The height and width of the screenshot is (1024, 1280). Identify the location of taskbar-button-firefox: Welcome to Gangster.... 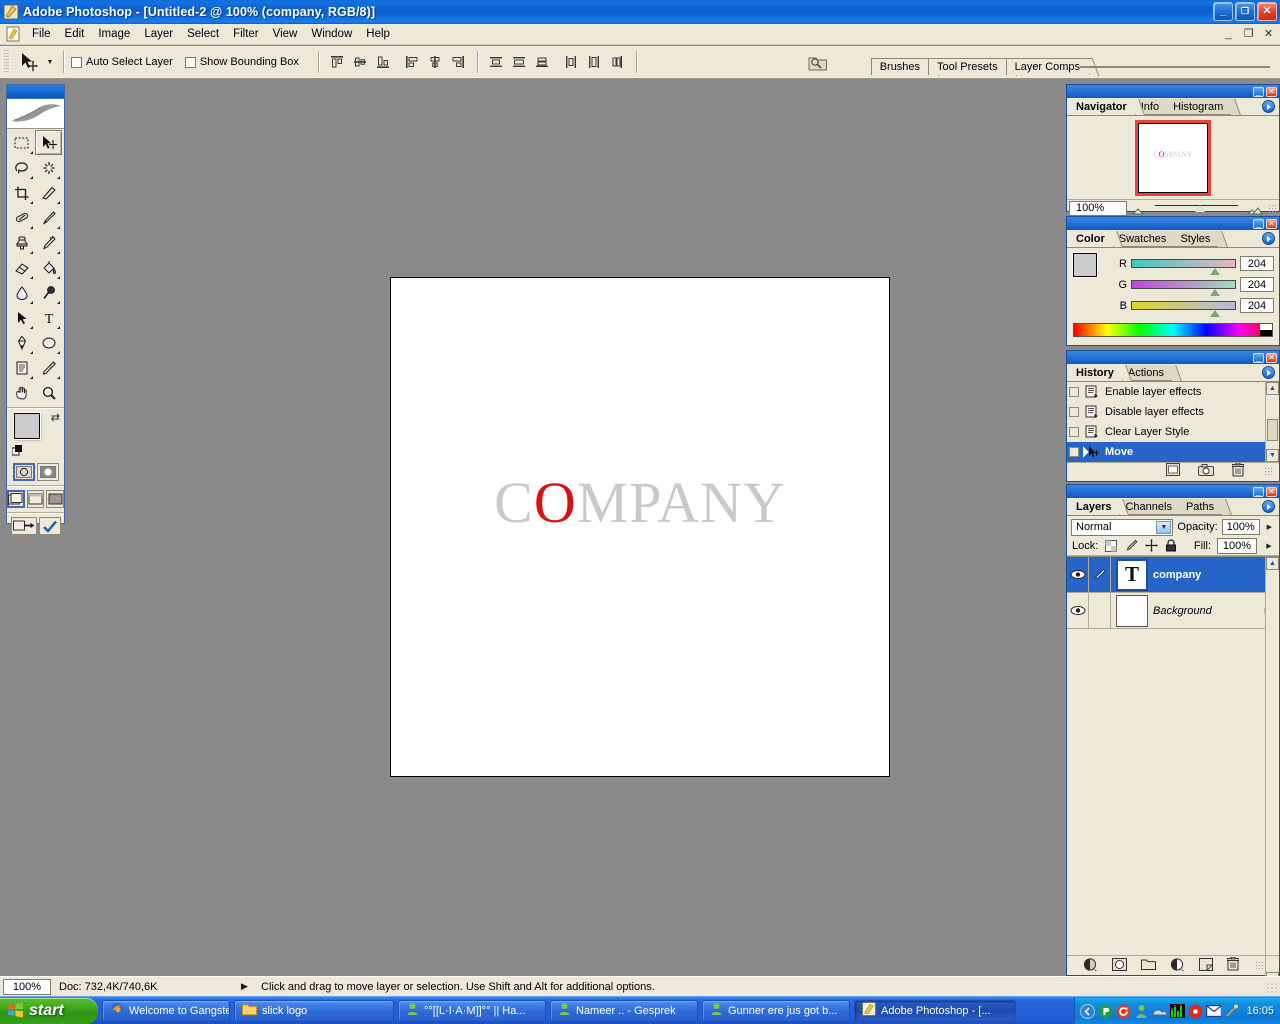
(166, 1010).